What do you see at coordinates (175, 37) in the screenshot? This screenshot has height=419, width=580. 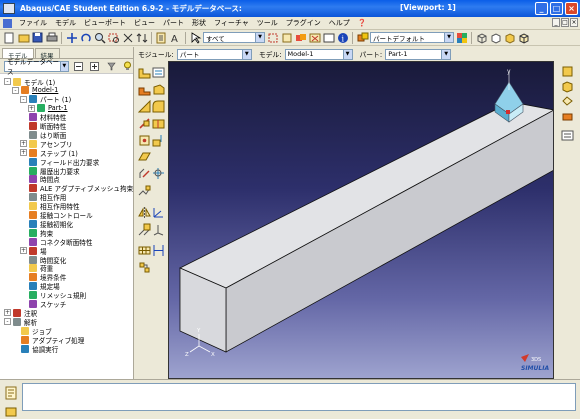 I see `text-label-icon: A` at bounding box center [175, 37].